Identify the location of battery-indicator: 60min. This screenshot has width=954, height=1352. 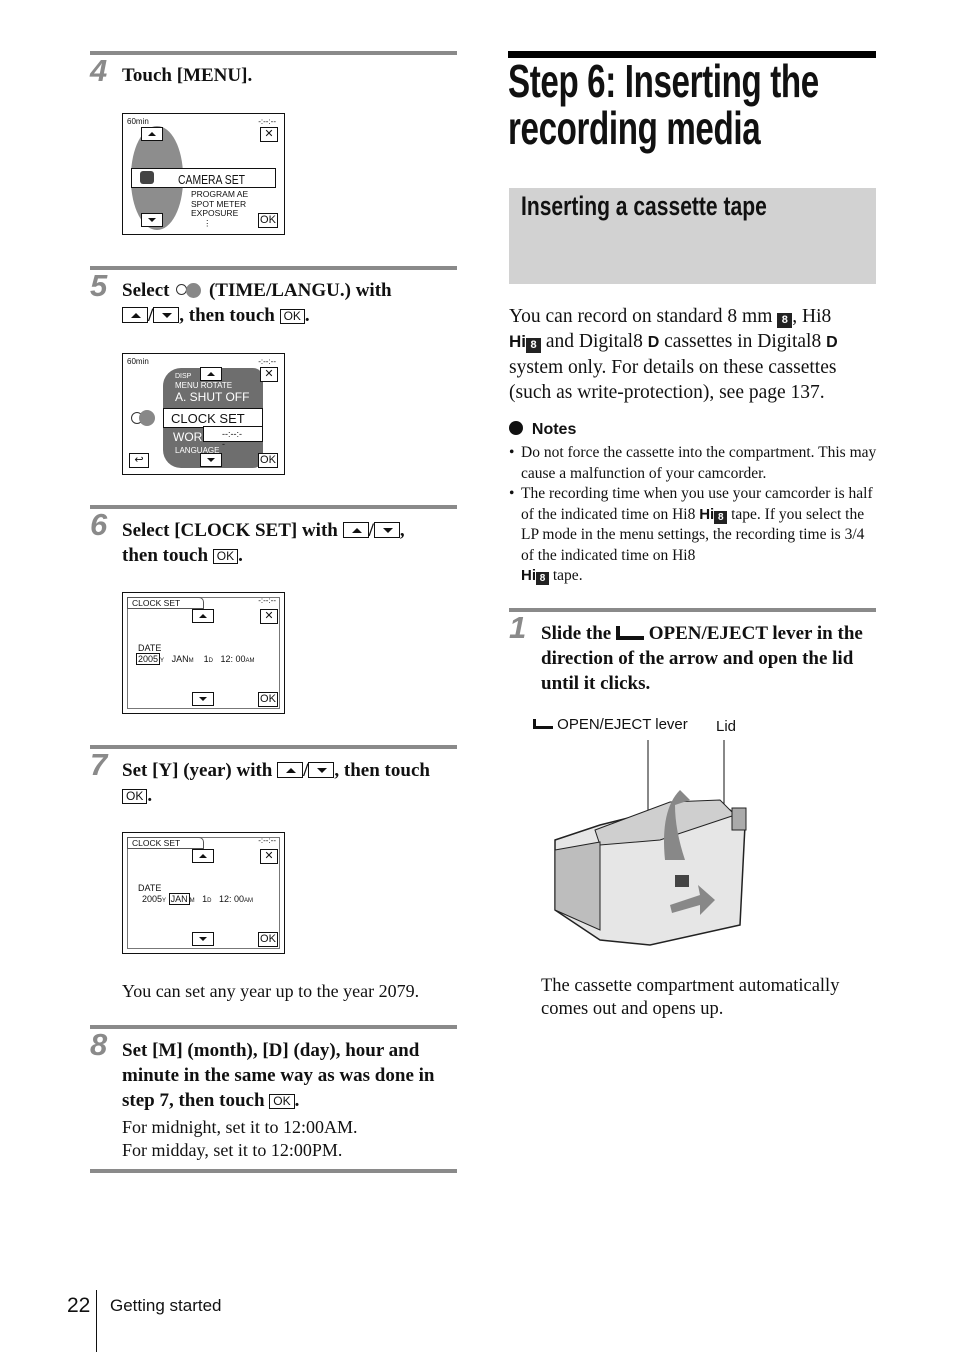
(138, 121).